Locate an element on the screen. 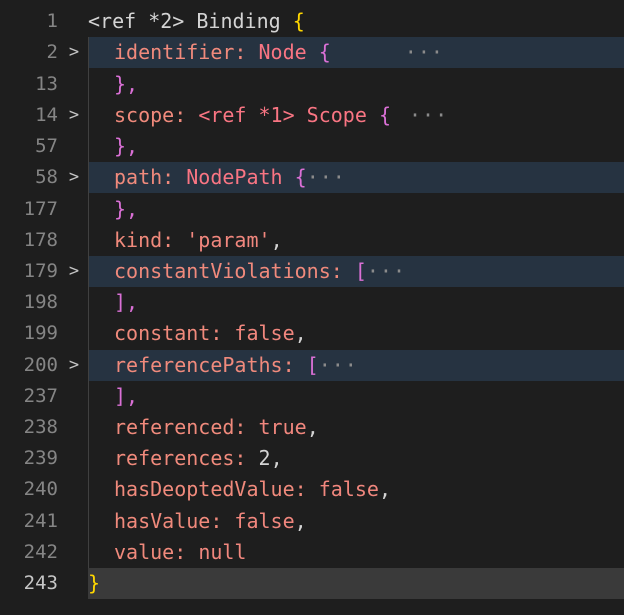 The height and width of the screenshot is (615, 624). code-text: } is located at coordinates (356, 583).